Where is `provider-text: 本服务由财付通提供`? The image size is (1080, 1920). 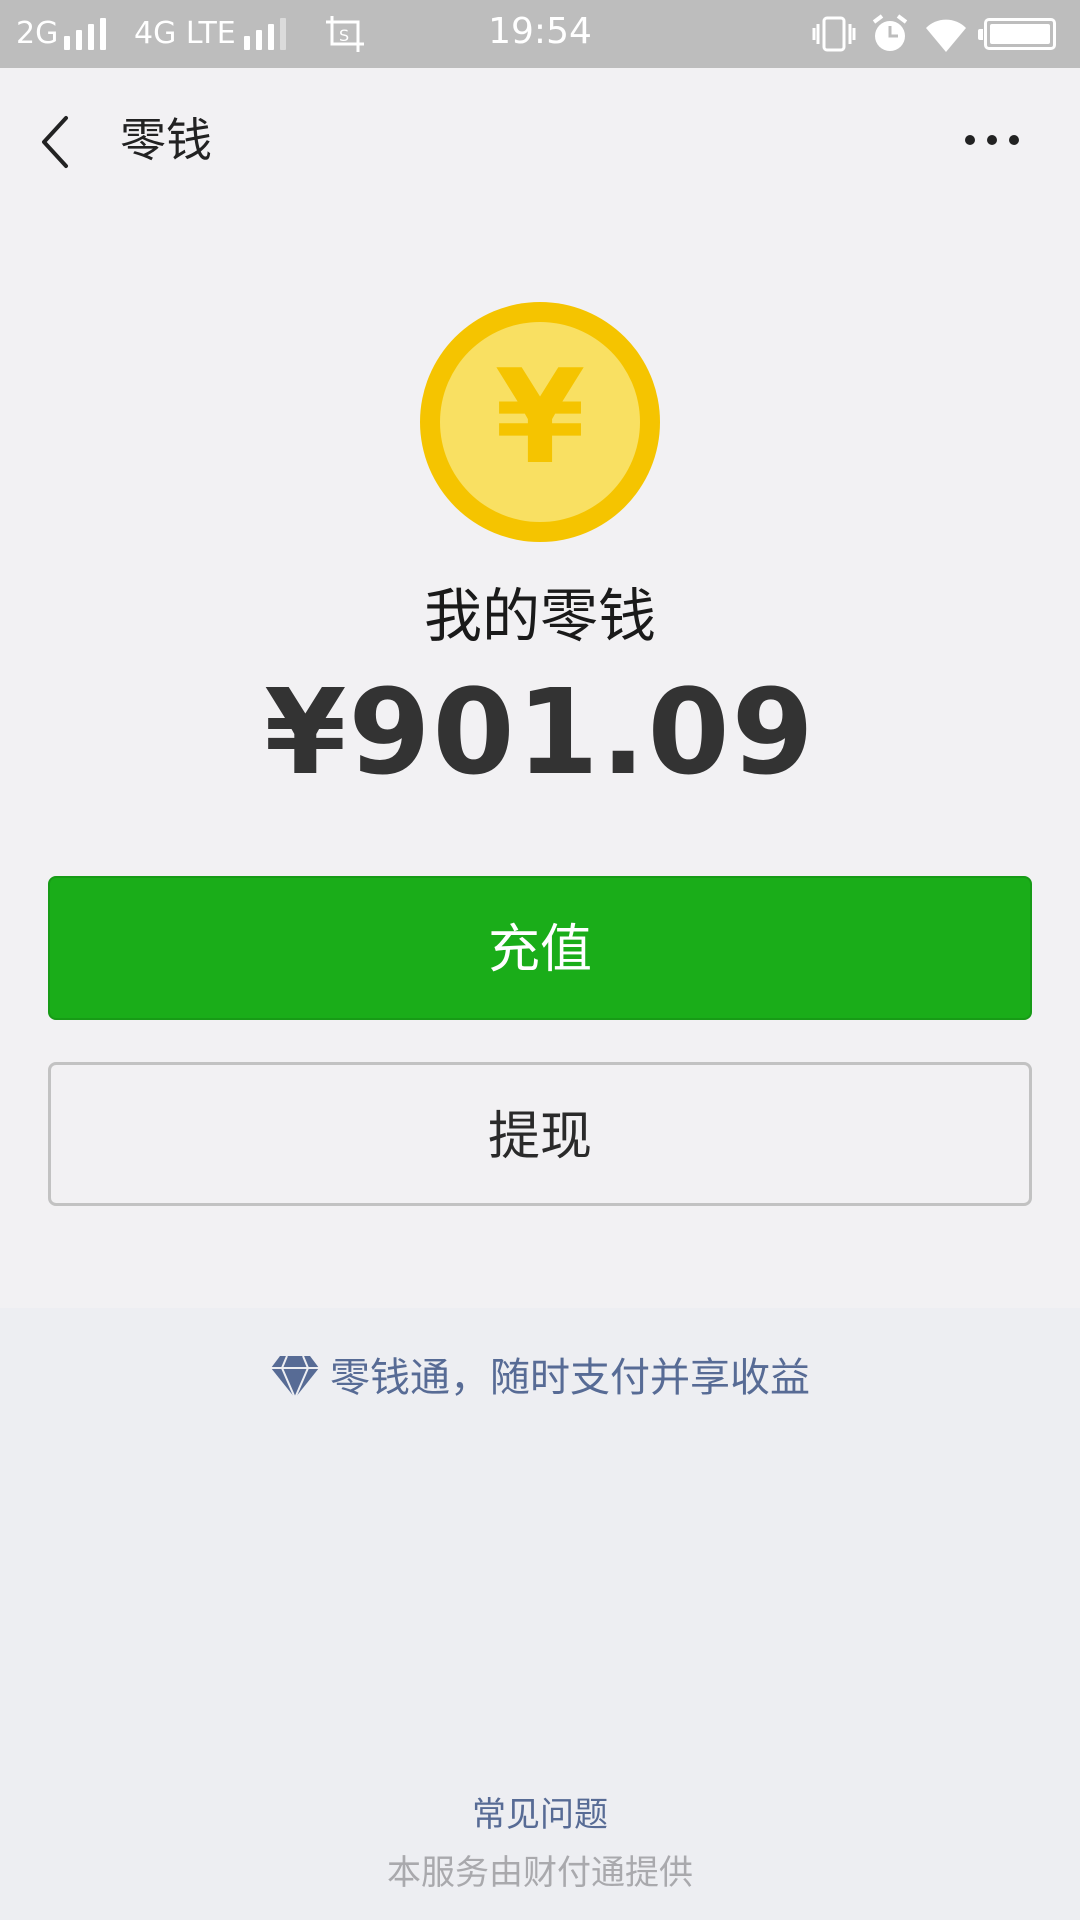
provider-text: 本服务由财付通提供 is located at coordinates (540, 1873).